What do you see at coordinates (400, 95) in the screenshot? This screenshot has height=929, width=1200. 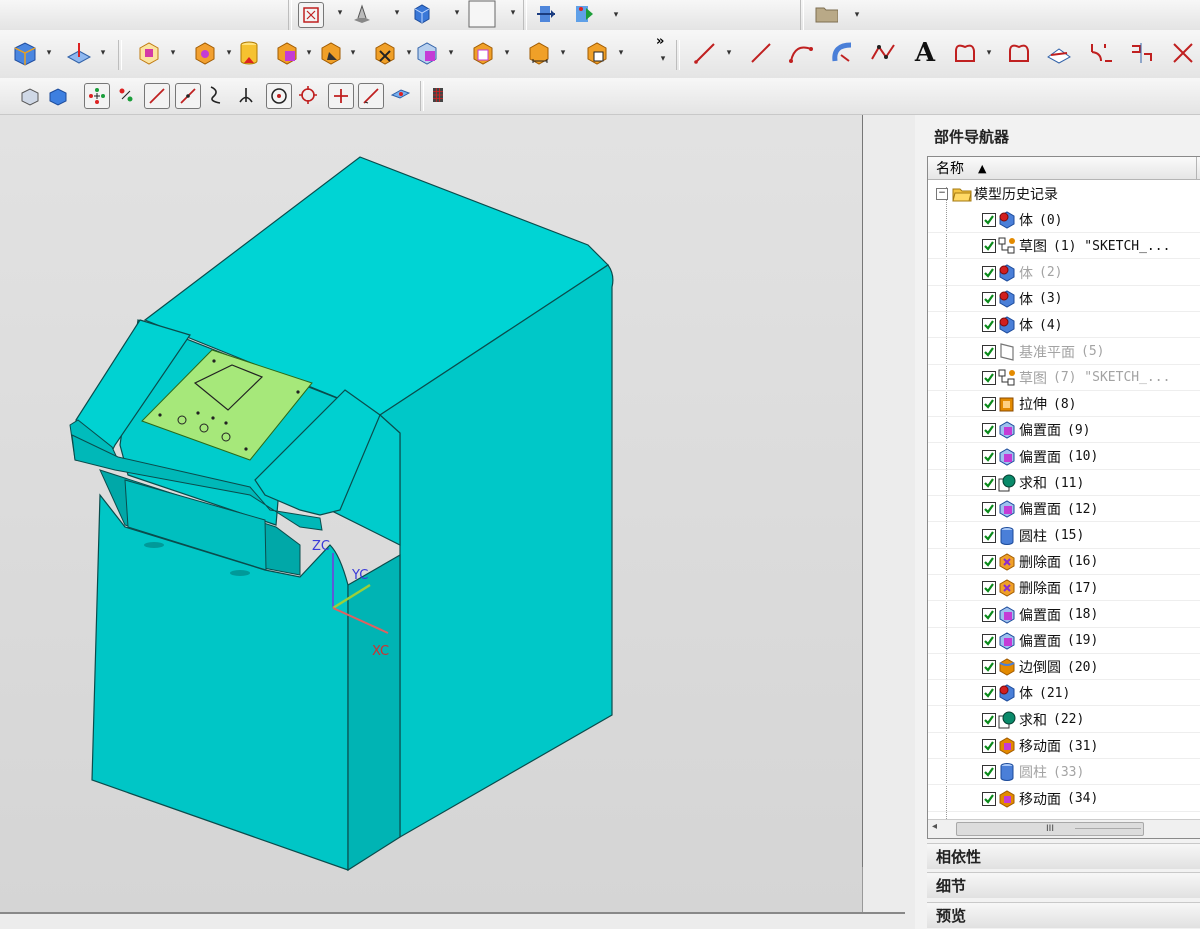 I see `snap-point-on-surface-button` at bounding box center [400, 95].